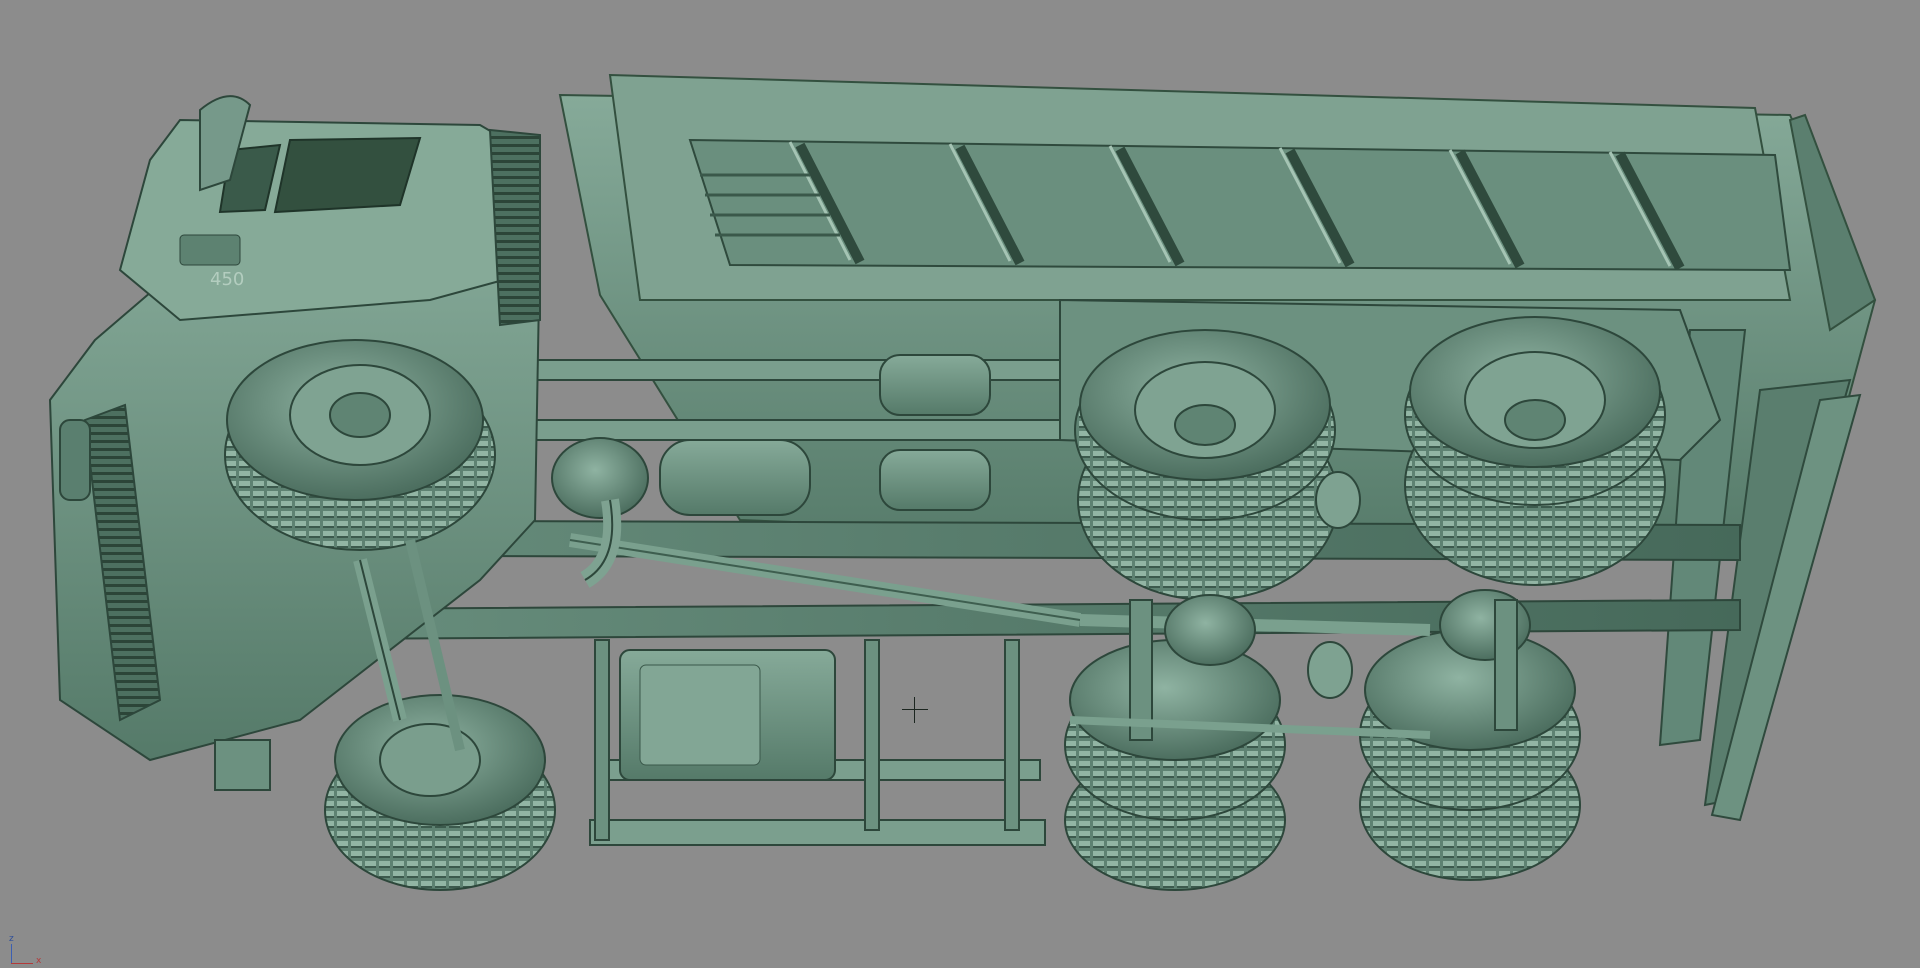  I want to click on front-wheel-upper, so click(360, 445).